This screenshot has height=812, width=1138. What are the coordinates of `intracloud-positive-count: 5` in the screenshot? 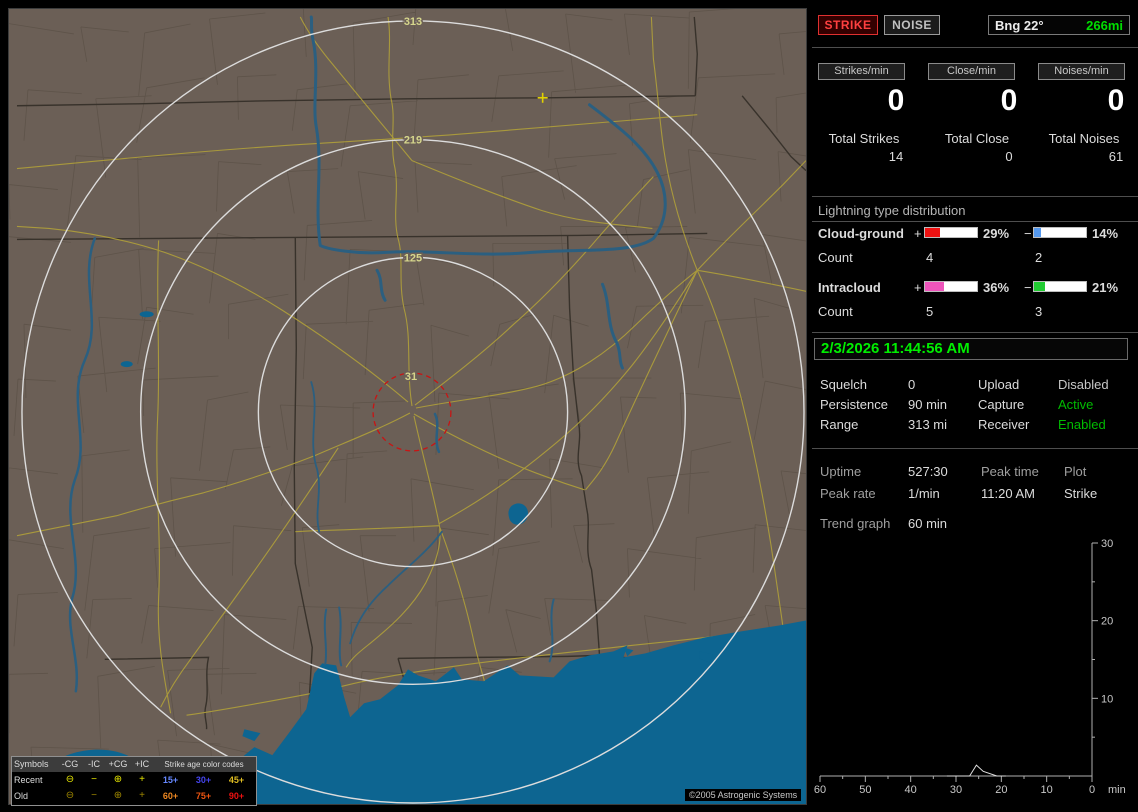 It's located at (930, 311).